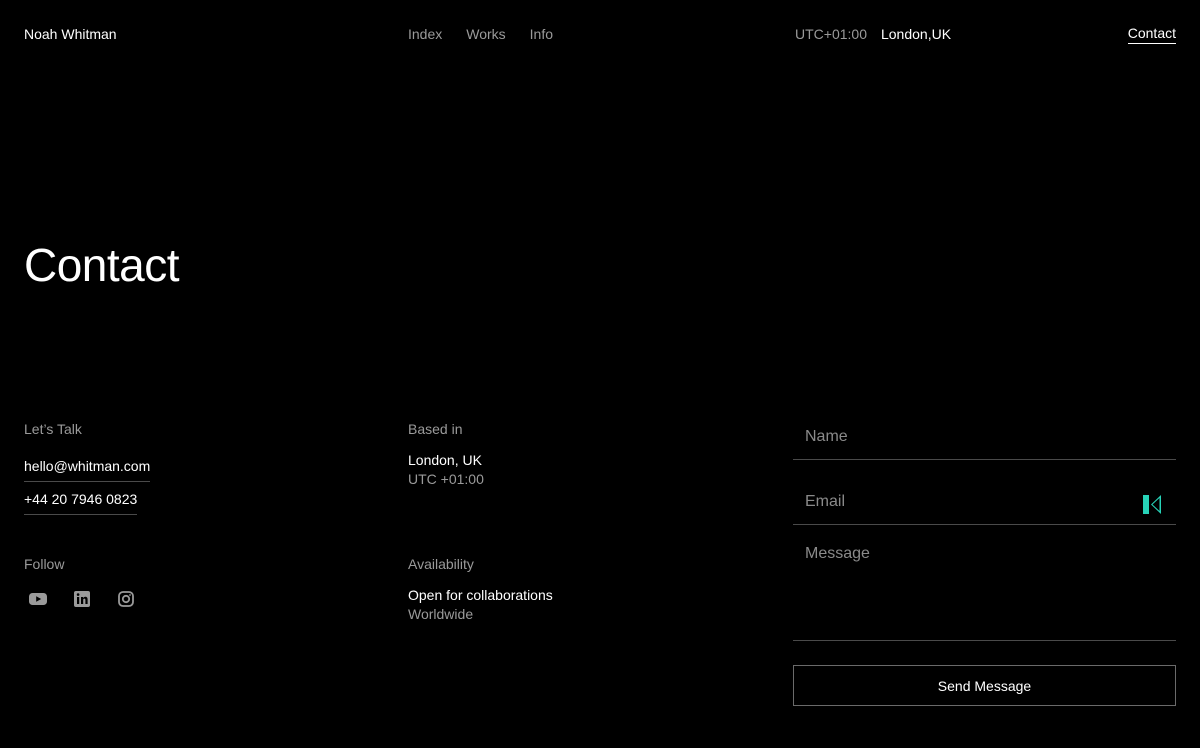 This screenshot has height=748, width=1200. What do you see at coordinates (1152, 504) in the screenshot?
I see `autofill-extension-icon` at bounding box center [1152, 504].